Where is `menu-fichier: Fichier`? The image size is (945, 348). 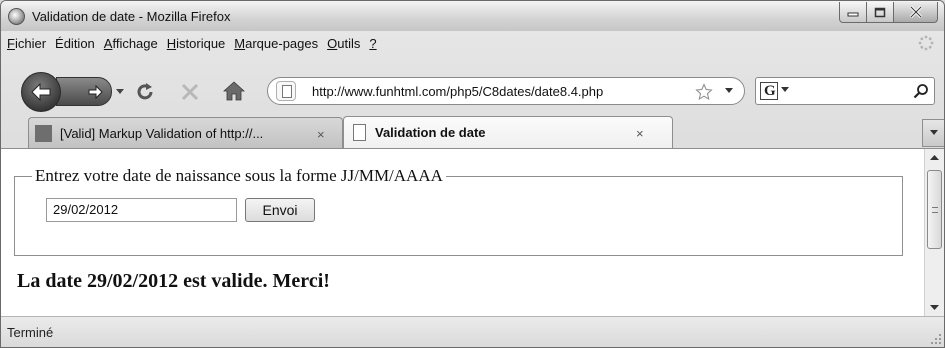 menu-fichier: Fichier is located at coordinates (26, 43).